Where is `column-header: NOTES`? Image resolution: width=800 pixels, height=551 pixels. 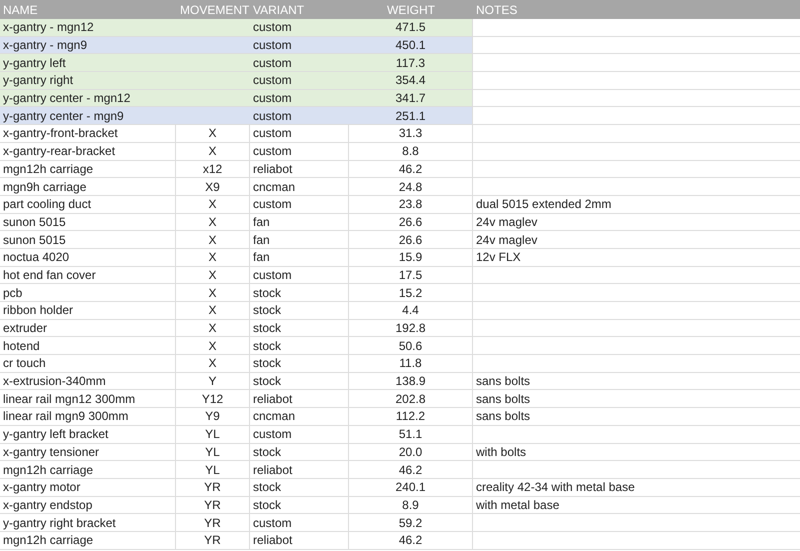 column-header: NOTES is located at coordinates (496, 9).